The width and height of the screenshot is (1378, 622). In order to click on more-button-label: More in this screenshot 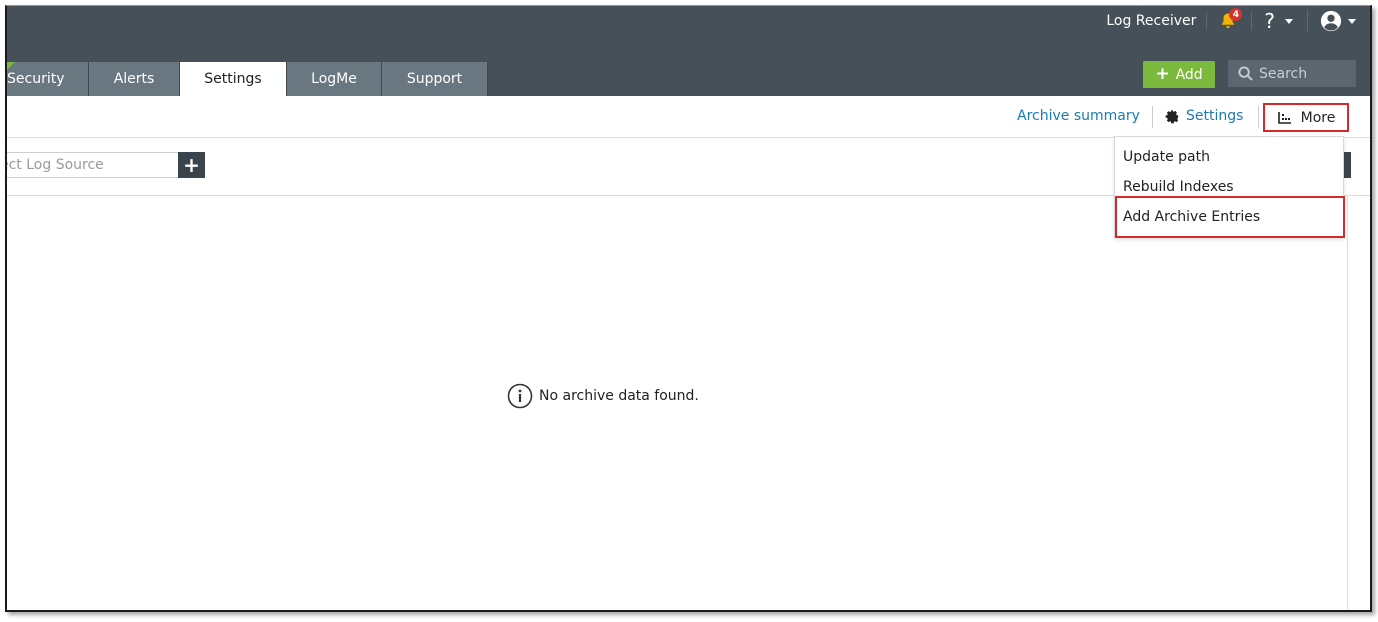, I will do `click(1318, 117)`.